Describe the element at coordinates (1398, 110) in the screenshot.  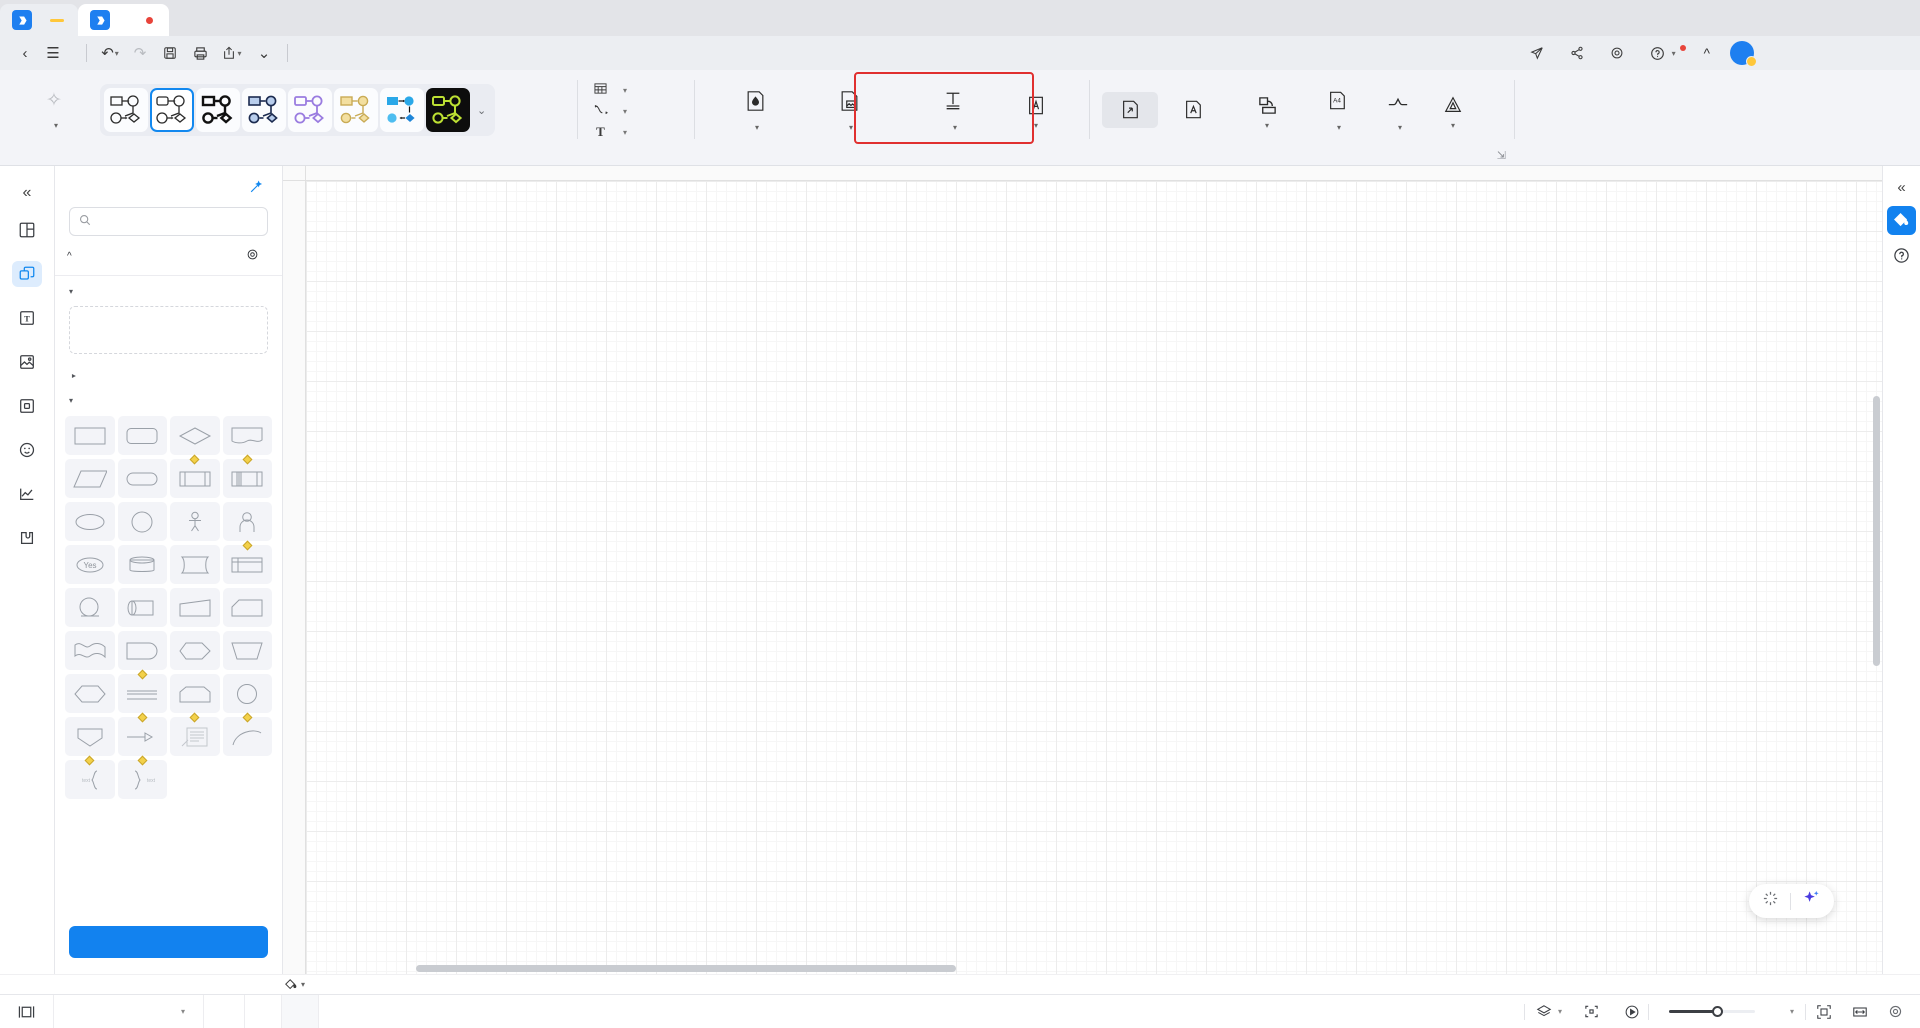
I see `jump-style-button: ▾` at that location.